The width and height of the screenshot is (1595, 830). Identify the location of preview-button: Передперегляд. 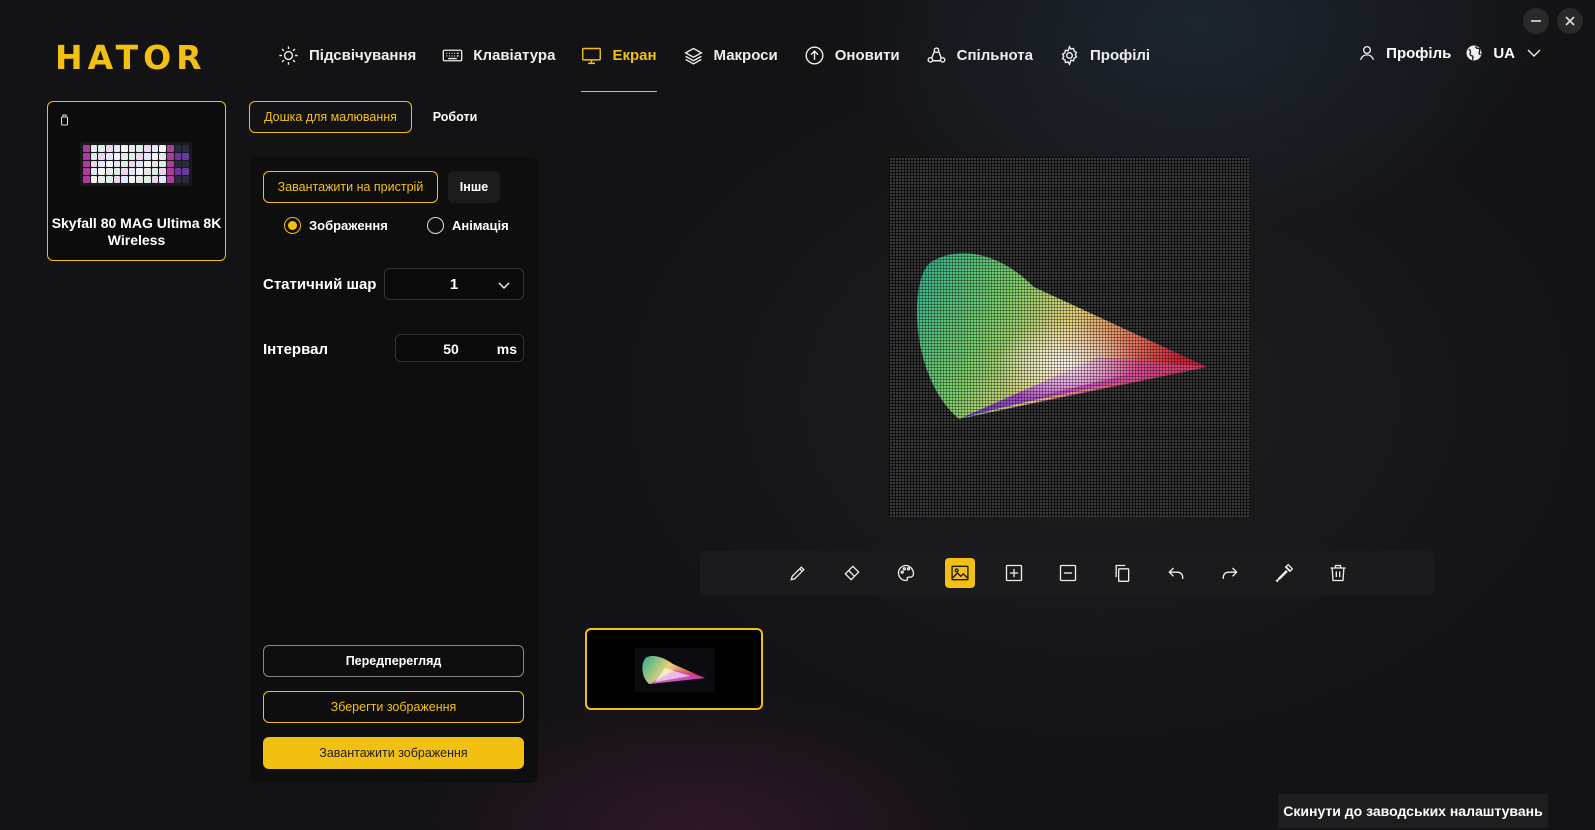
(393, 661).